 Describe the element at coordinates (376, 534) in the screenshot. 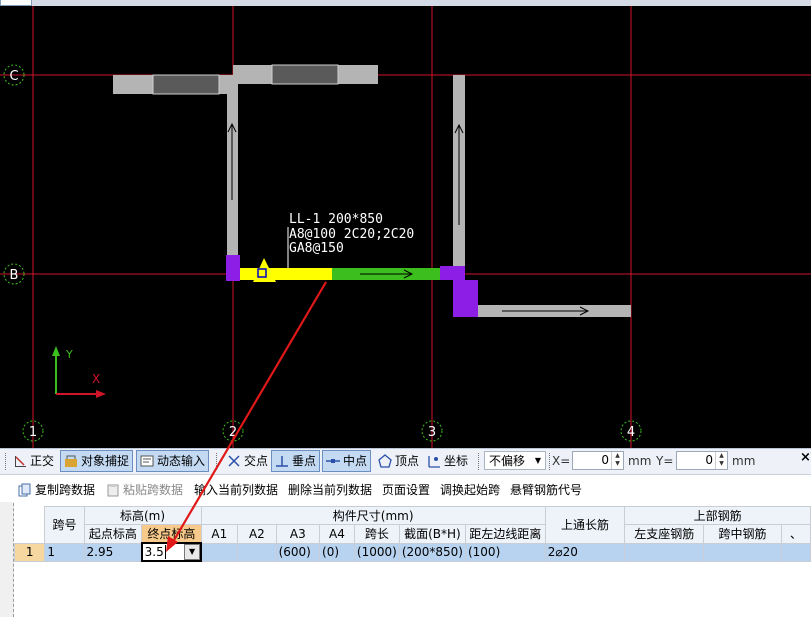

I see `header-span-length: 跨长` at that location.